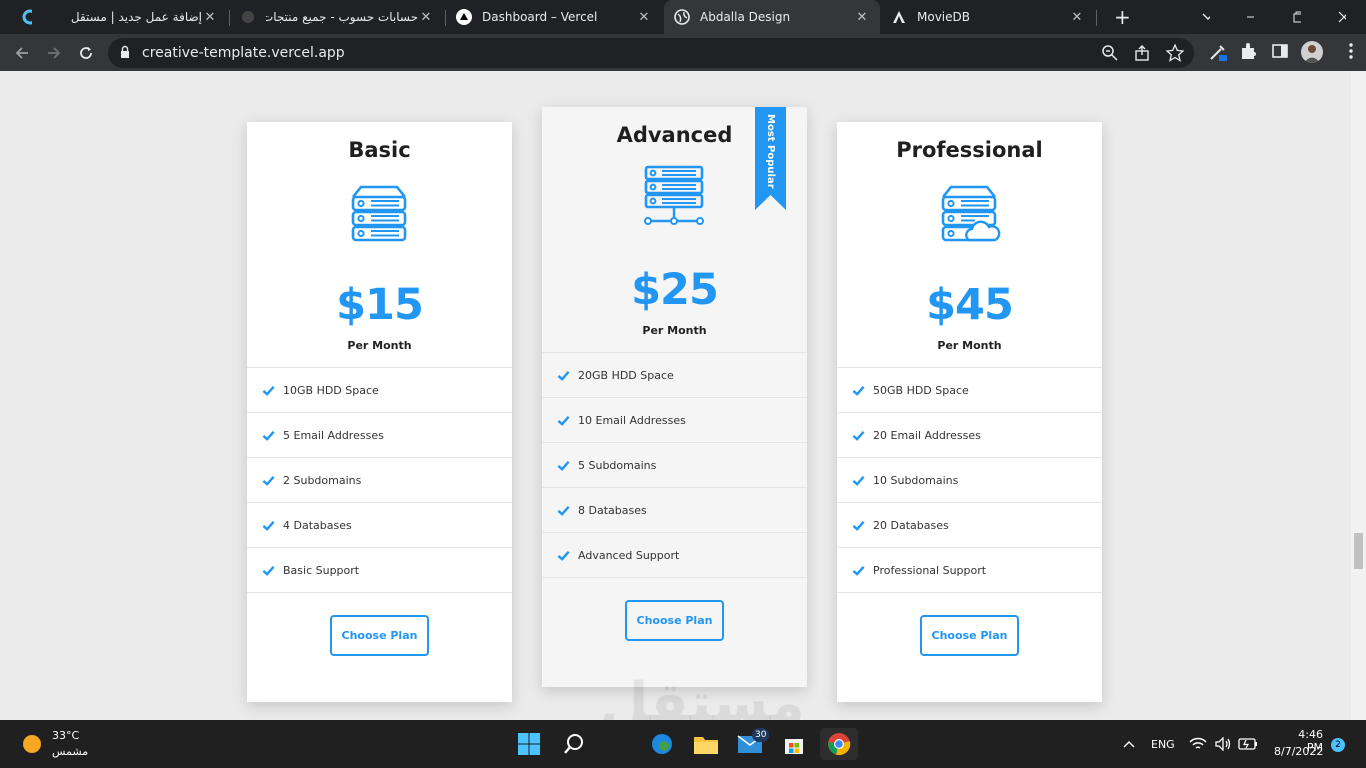 Image resolution: width=1366 pixels, height=768 pixels. Describe the element at coordinates (916, 480) in the screenshot. I see `feature-label: 10 Subdomains` at that location.